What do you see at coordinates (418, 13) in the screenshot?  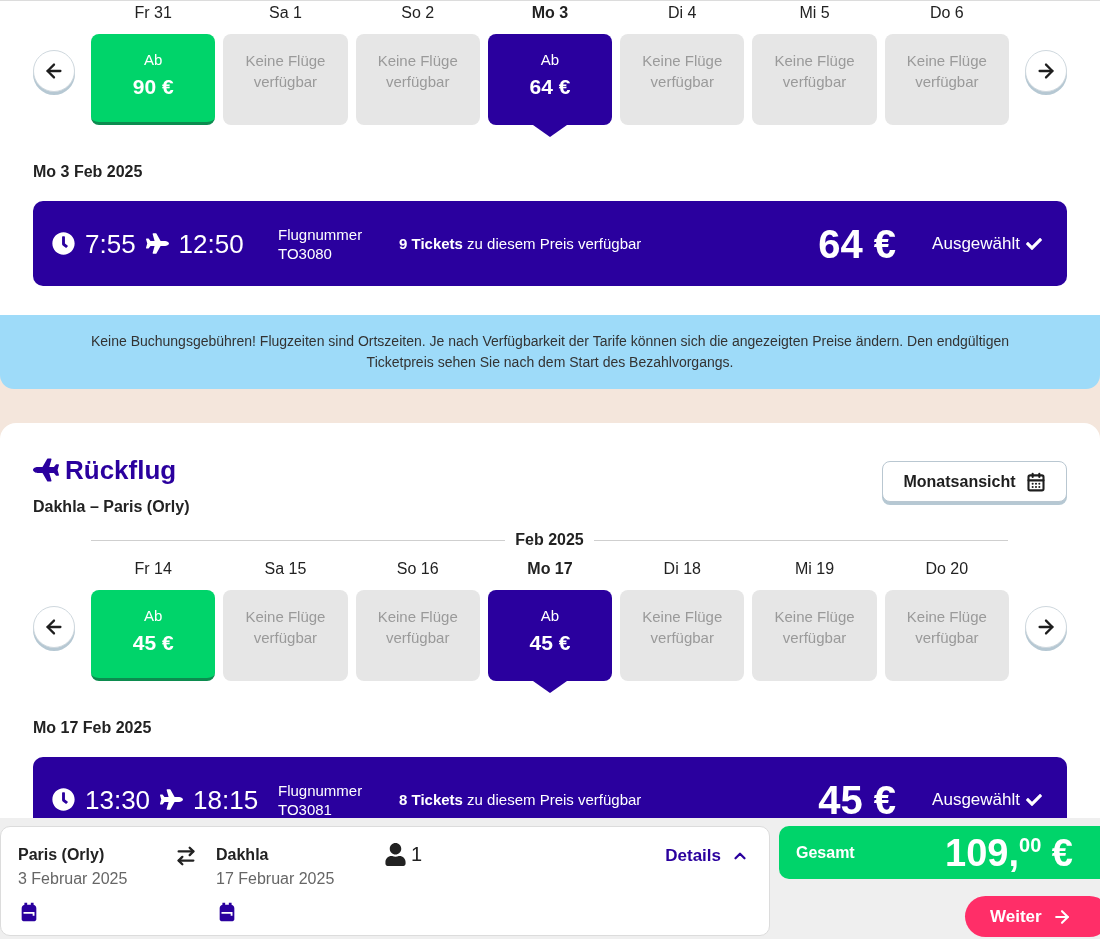 I see `day-label: So 2` at bounding box center [418, 13].